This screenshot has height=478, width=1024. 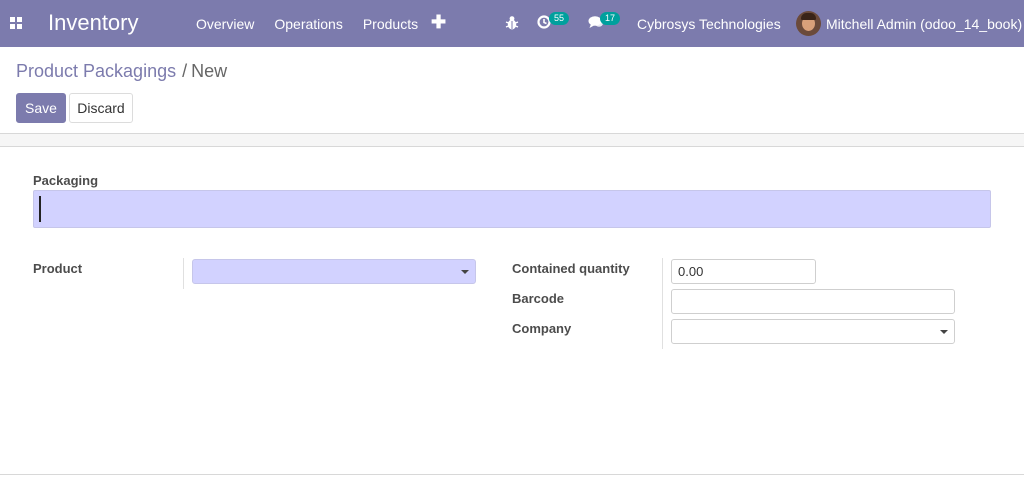 I want to click on packaging-input, so click(x=512, y=209).